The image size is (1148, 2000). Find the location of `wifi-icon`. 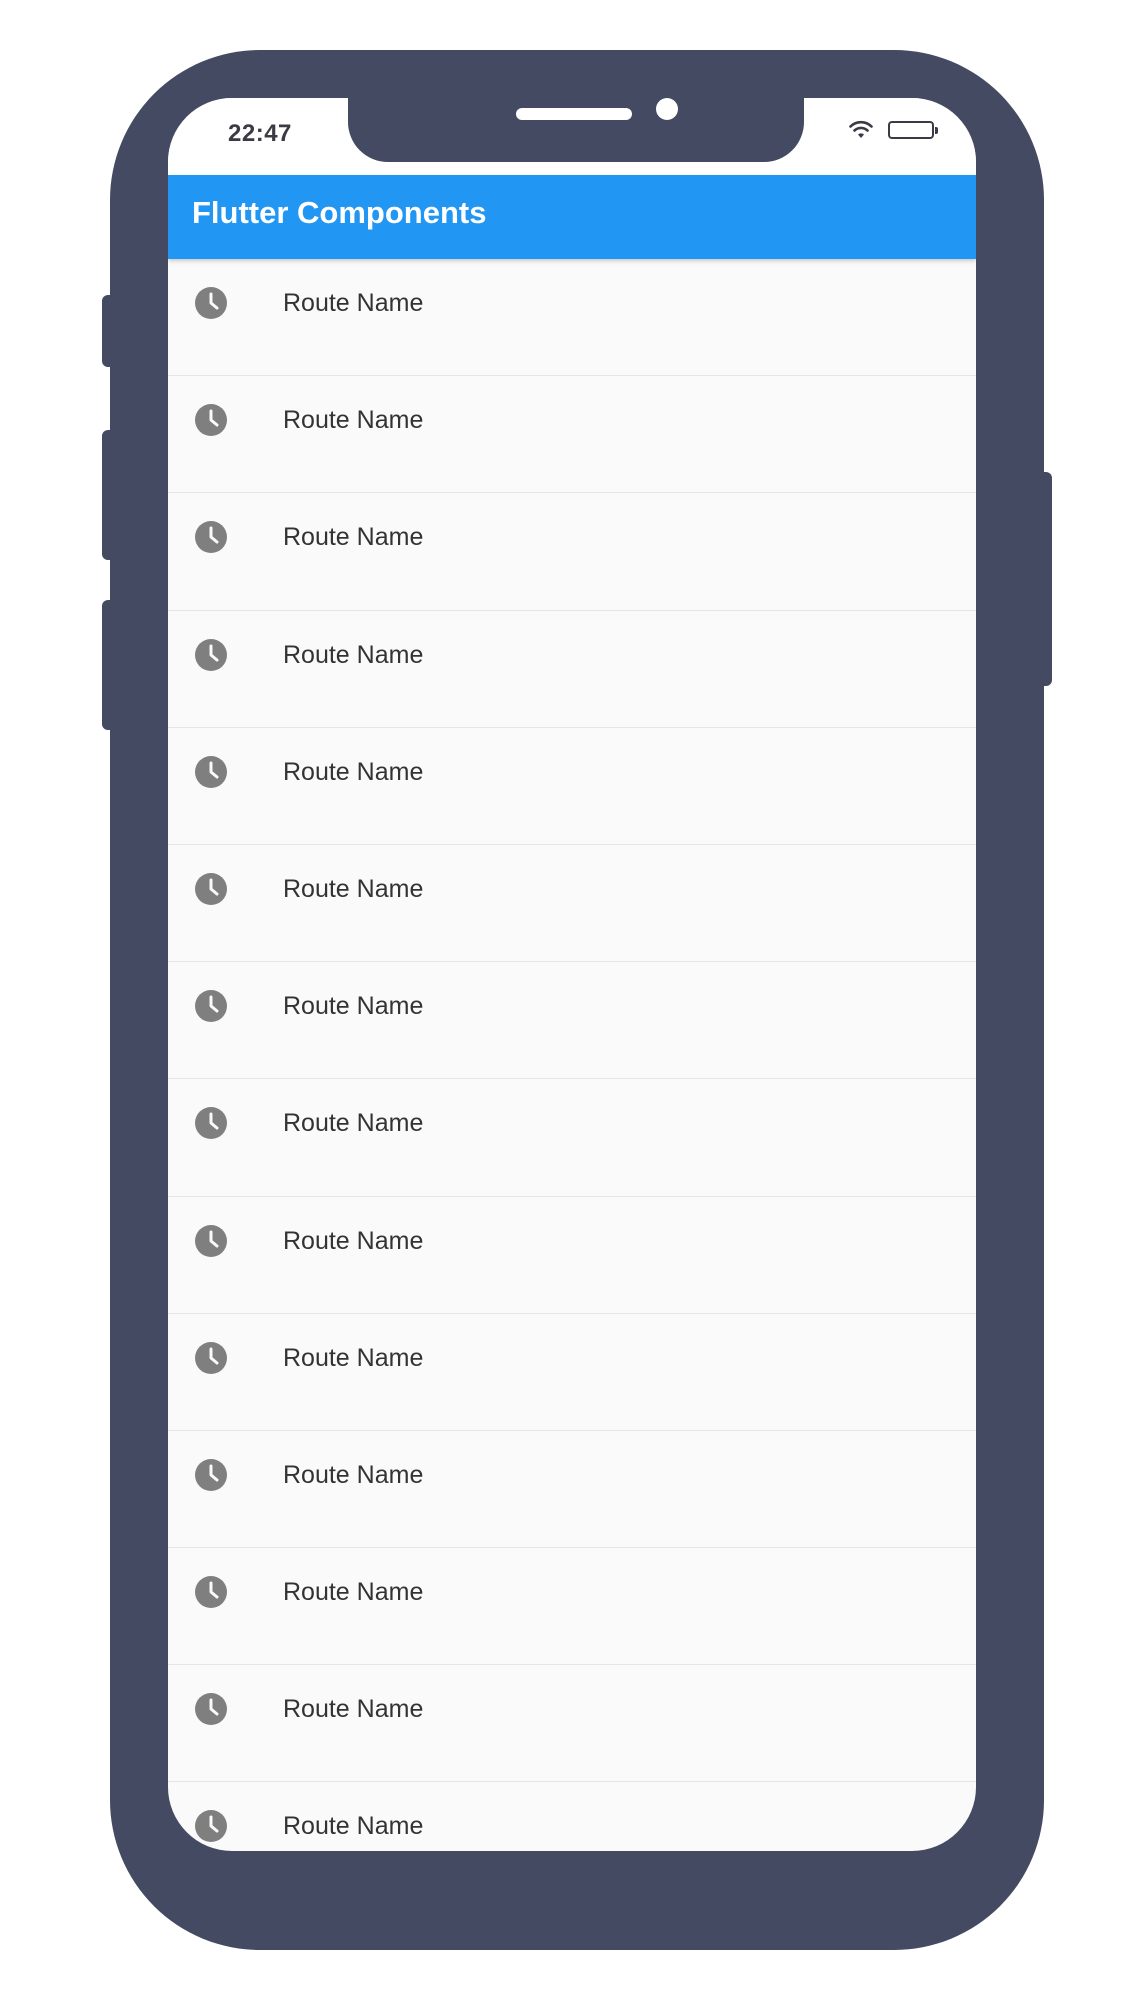

wifi-icon is located at coordinates (861, 130).